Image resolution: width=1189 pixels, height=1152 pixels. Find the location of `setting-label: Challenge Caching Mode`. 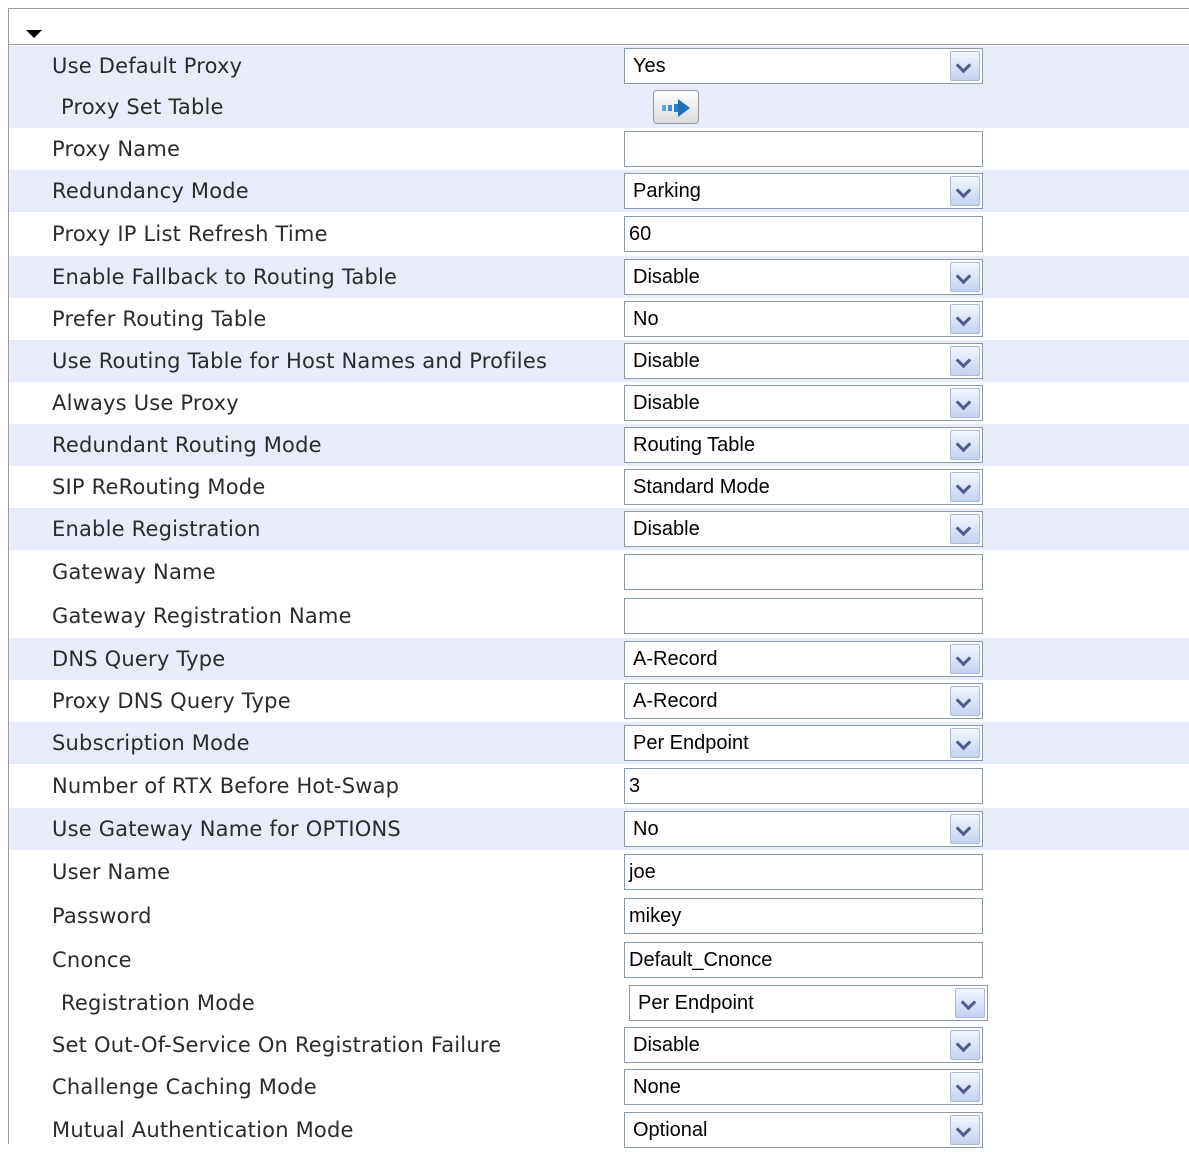

setting-label: Challenge Caching Mode is located at coordinates (184, 1087).